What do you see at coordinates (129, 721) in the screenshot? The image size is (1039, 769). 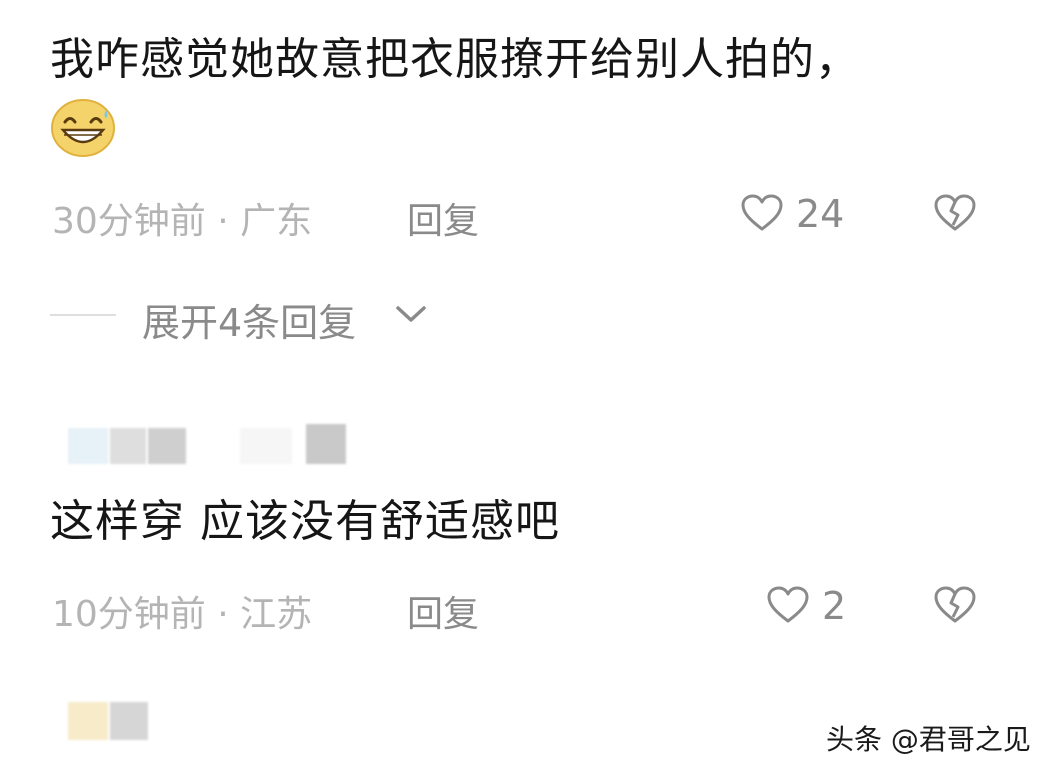 I see `comment-3-username-blur` at bounding box center [129, 721].